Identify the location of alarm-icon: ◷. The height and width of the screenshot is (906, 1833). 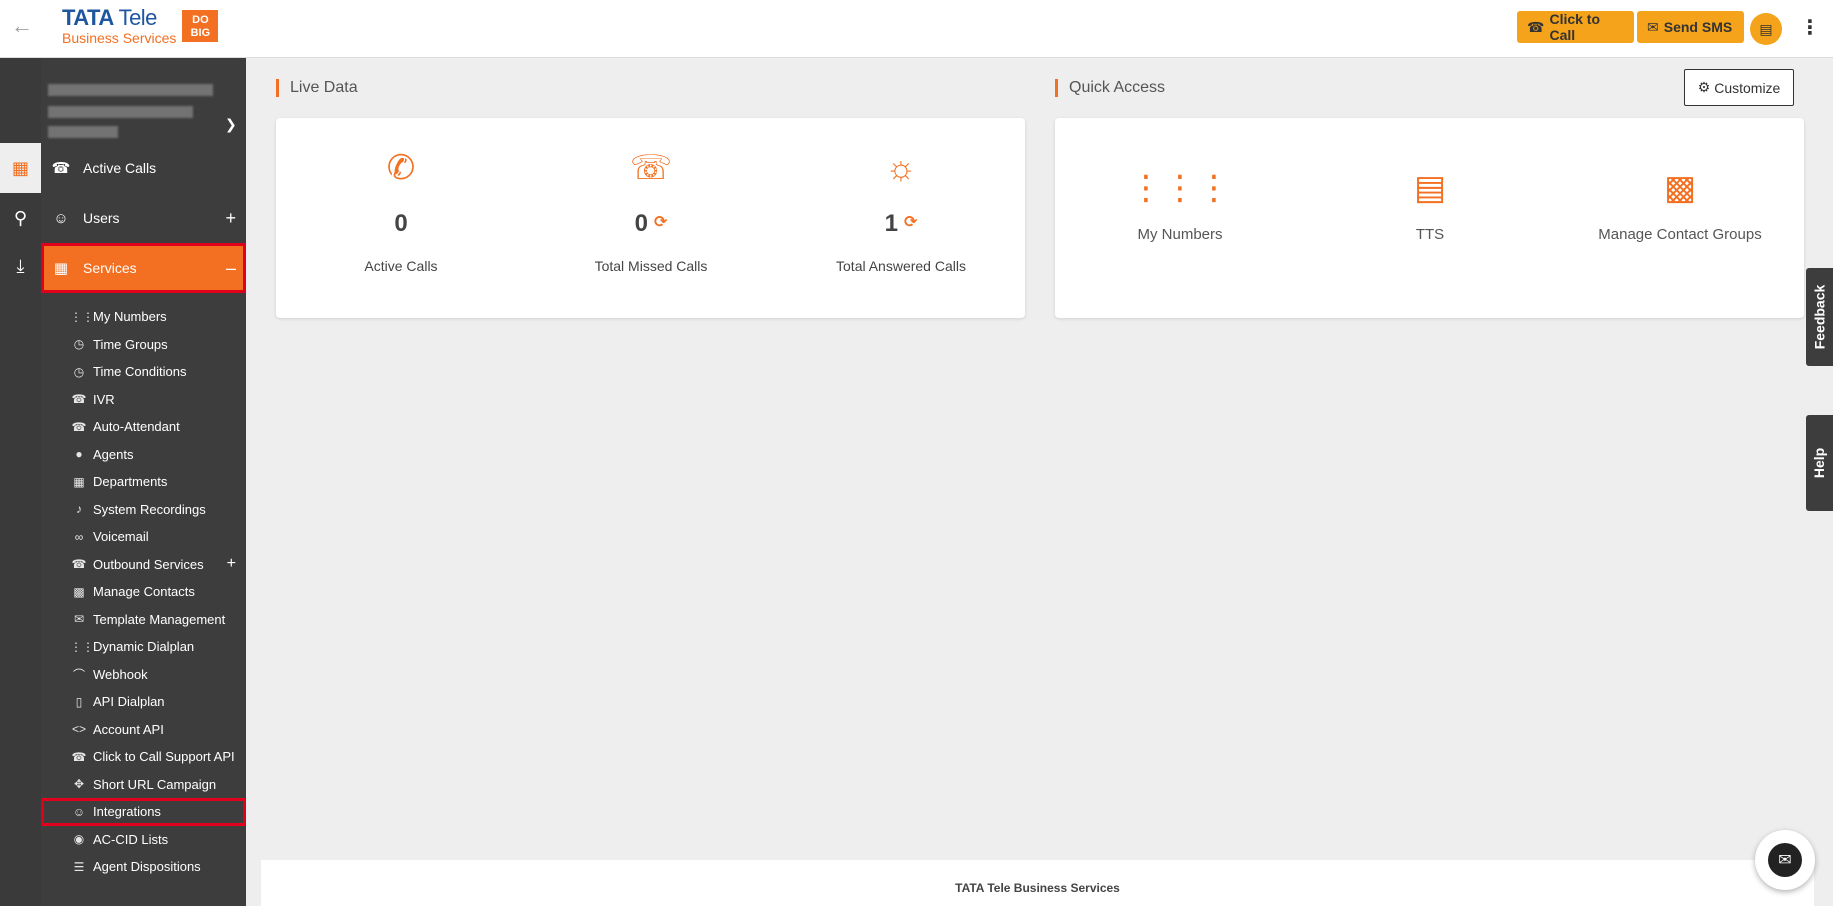
(79, 344).